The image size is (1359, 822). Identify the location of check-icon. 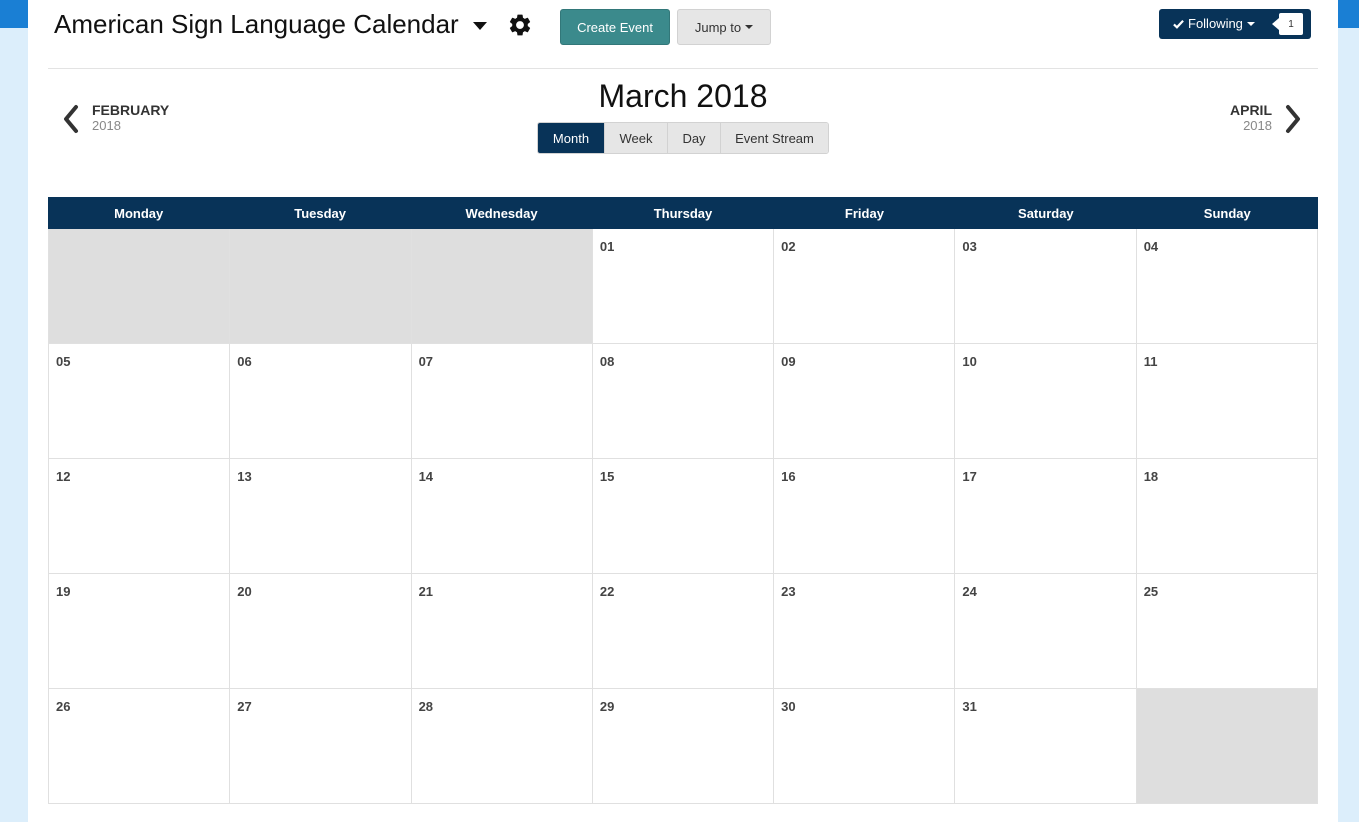
(1178, 24).